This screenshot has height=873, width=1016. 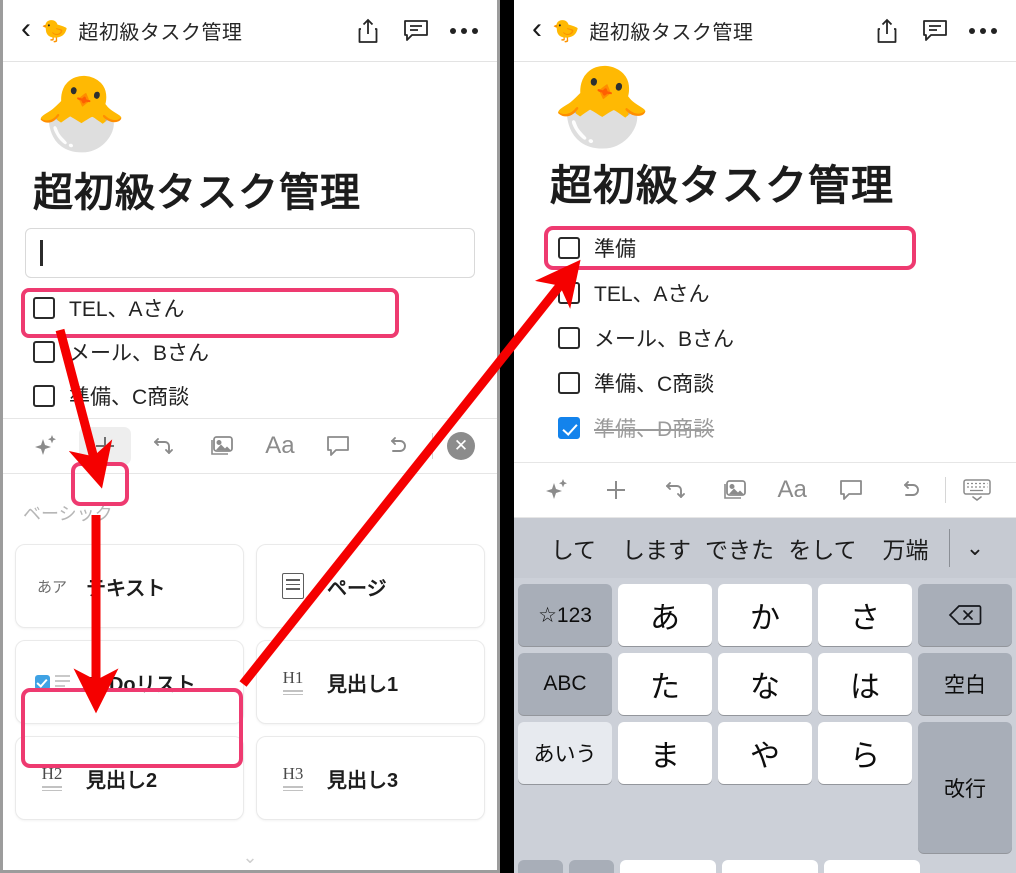 What do you see at coordinates (363, 780) in the screenshot?
I see `block-option-label: 見出し3` at bounding box center [363, 780].